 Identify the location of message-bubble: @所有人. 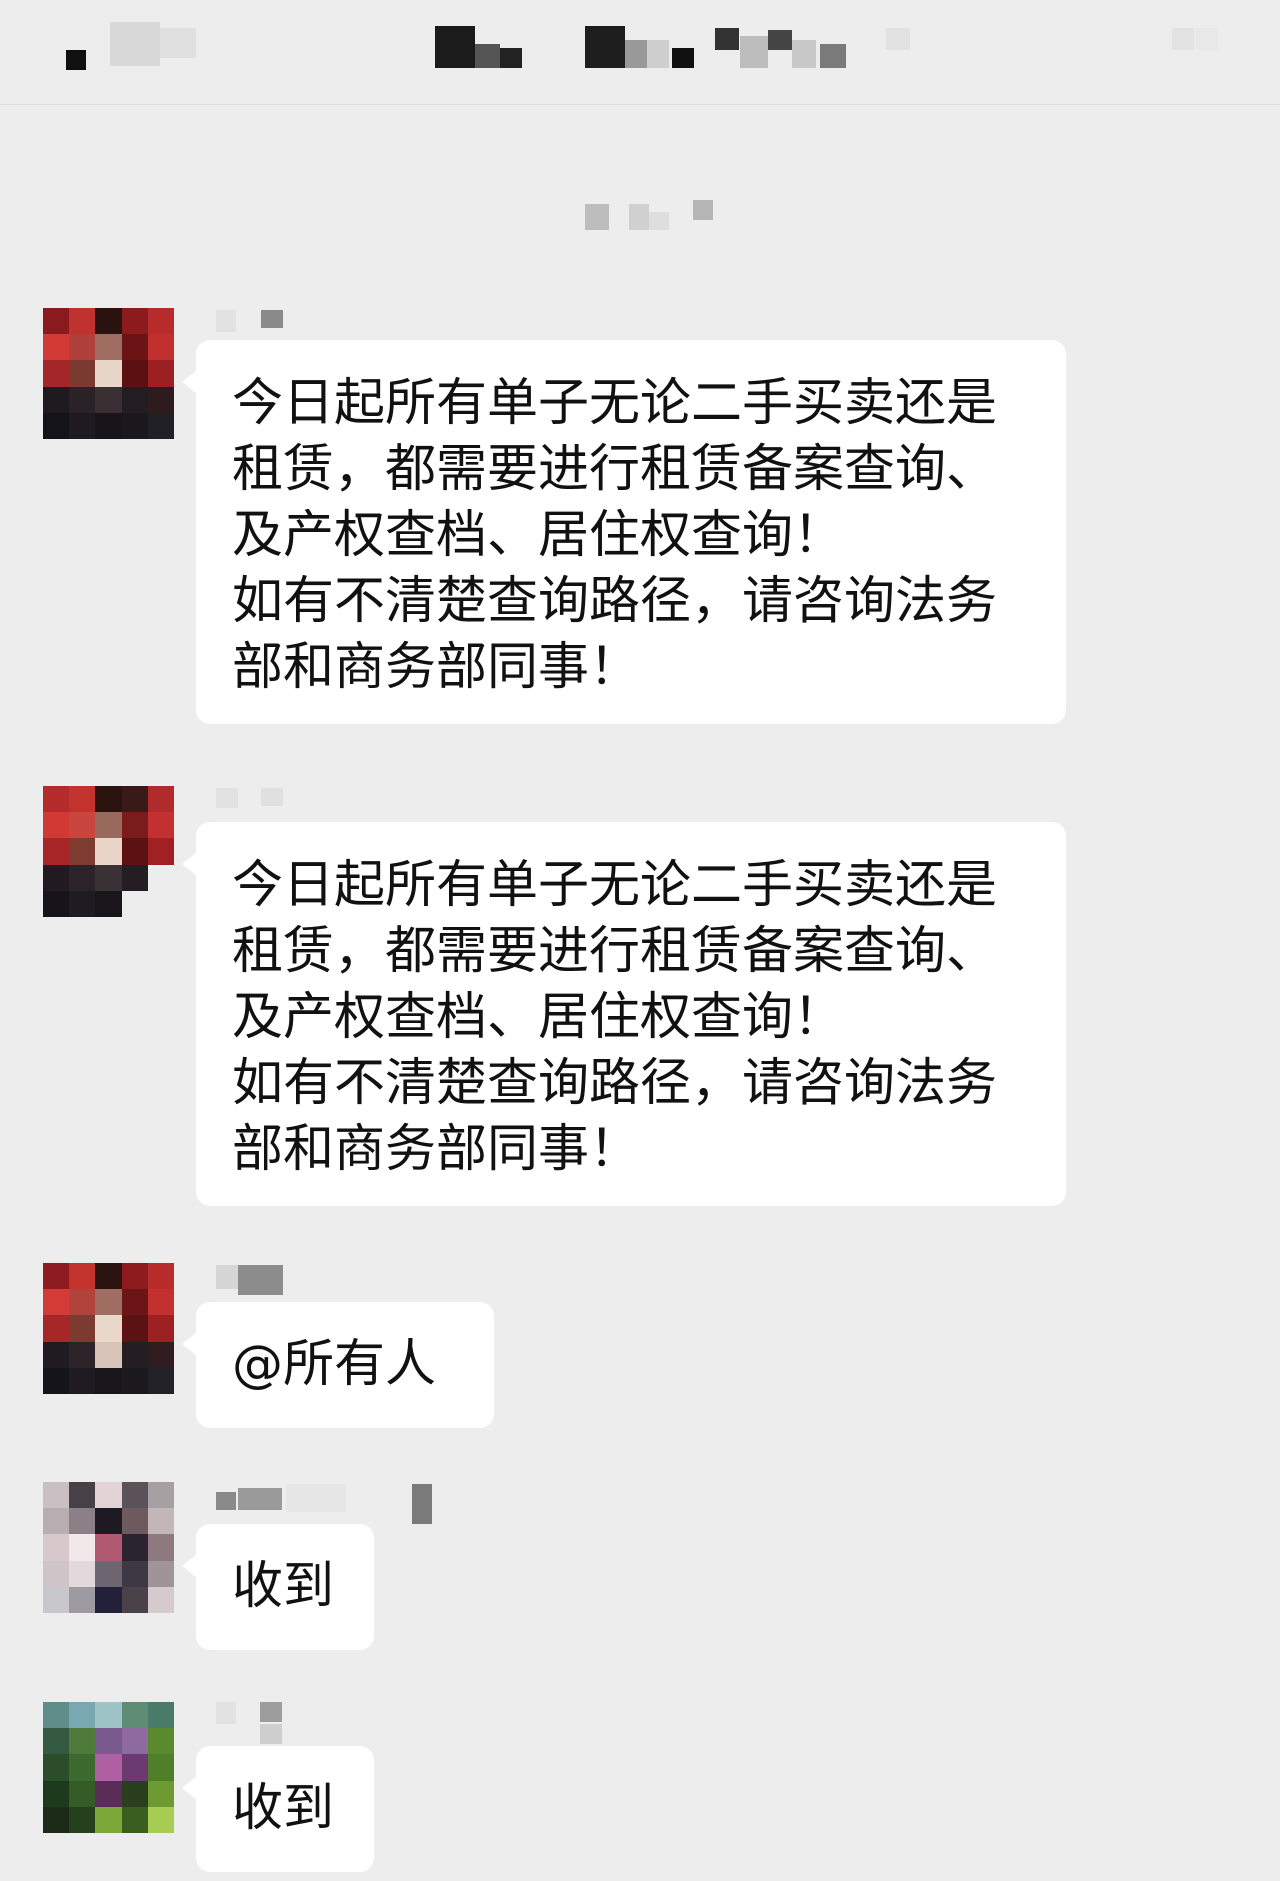
(338, 1365).